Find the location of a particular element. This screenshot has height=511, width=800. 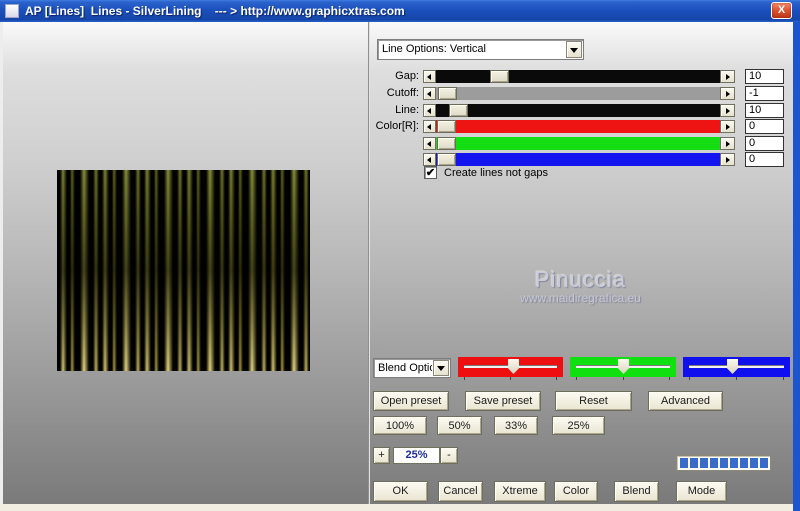

line-options-dropdown: Line Options: Vertical is located at coordinates (480, 49).